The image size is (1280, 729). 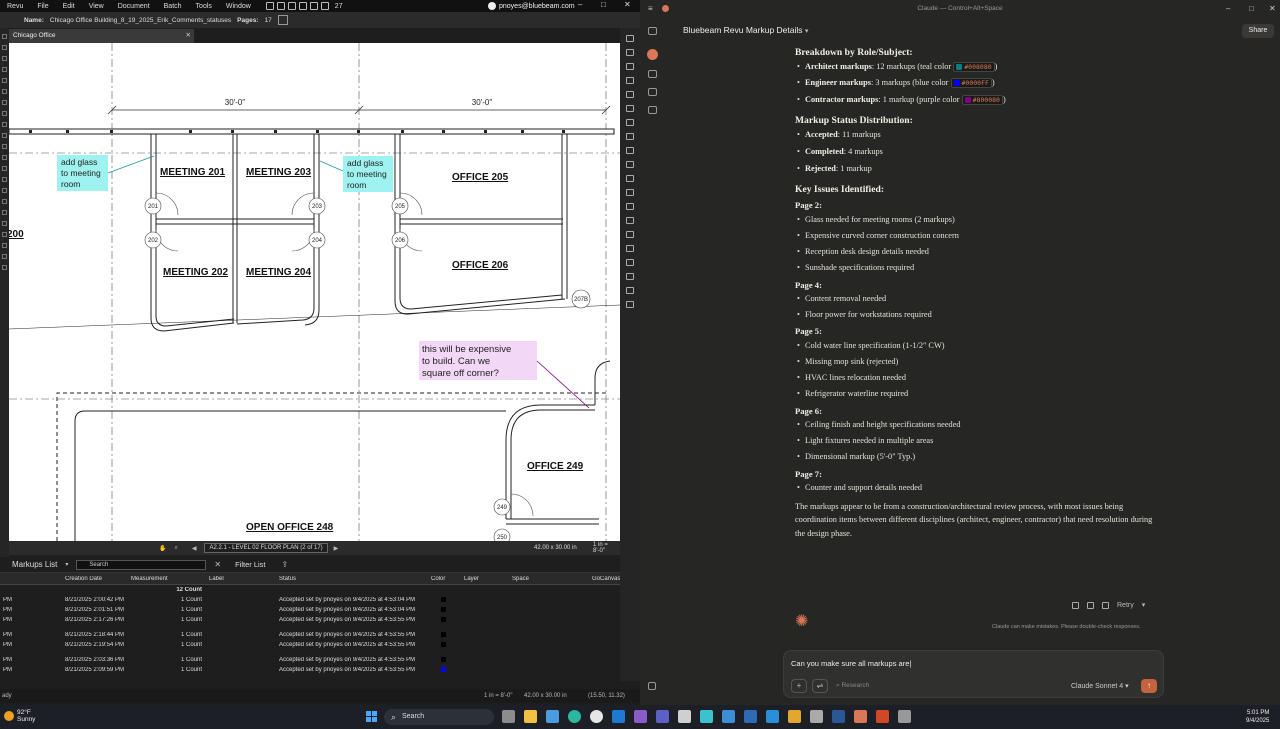 What do you see at coordinates (838, 716) in the screenshot?
I see `word-icon` at bounding box center [838, 716].